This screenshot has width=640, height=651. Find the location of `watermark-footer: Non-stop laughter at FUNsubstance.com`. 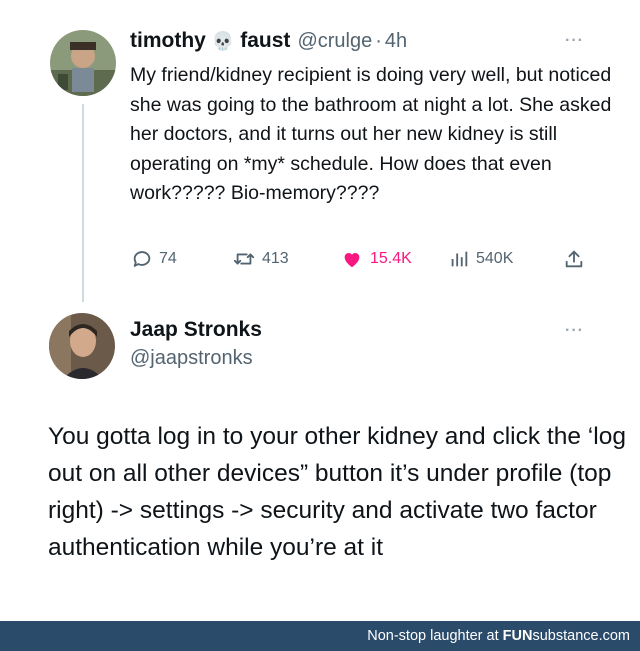

watermark-footer: Non-stop laughter at FUNsubstance.com is located at coordinates (320, 636).